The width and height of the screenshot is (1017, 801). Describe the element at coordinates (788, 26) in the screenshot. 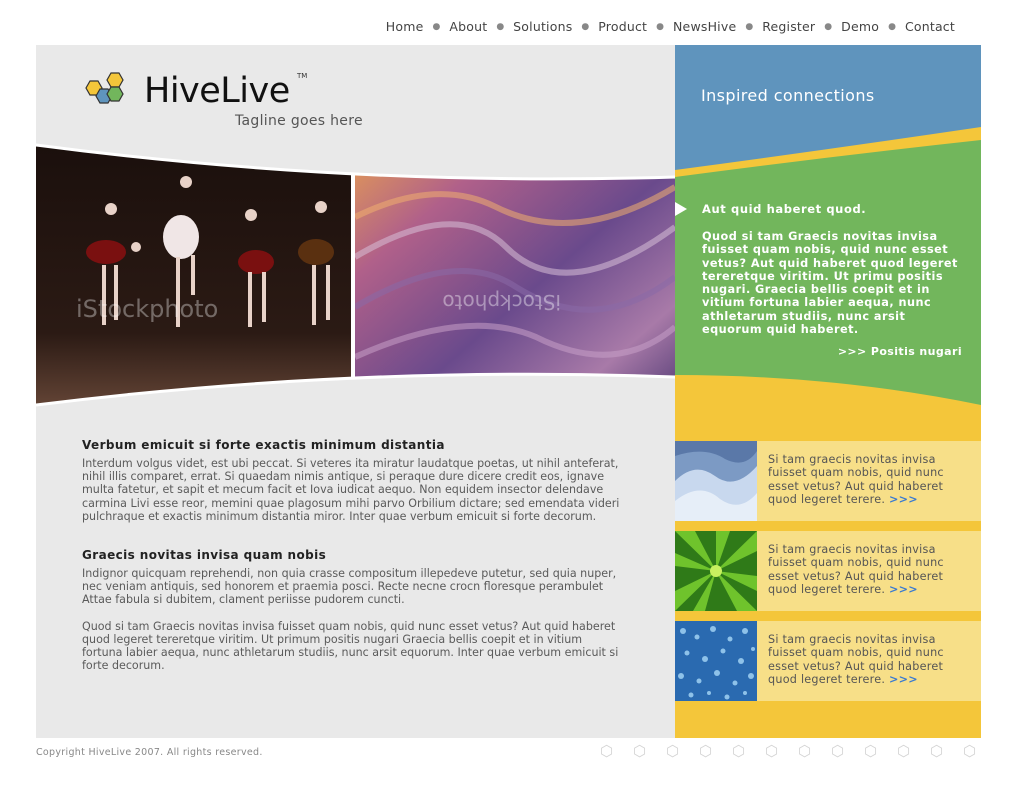

I see `nav-register: Register` at that location.